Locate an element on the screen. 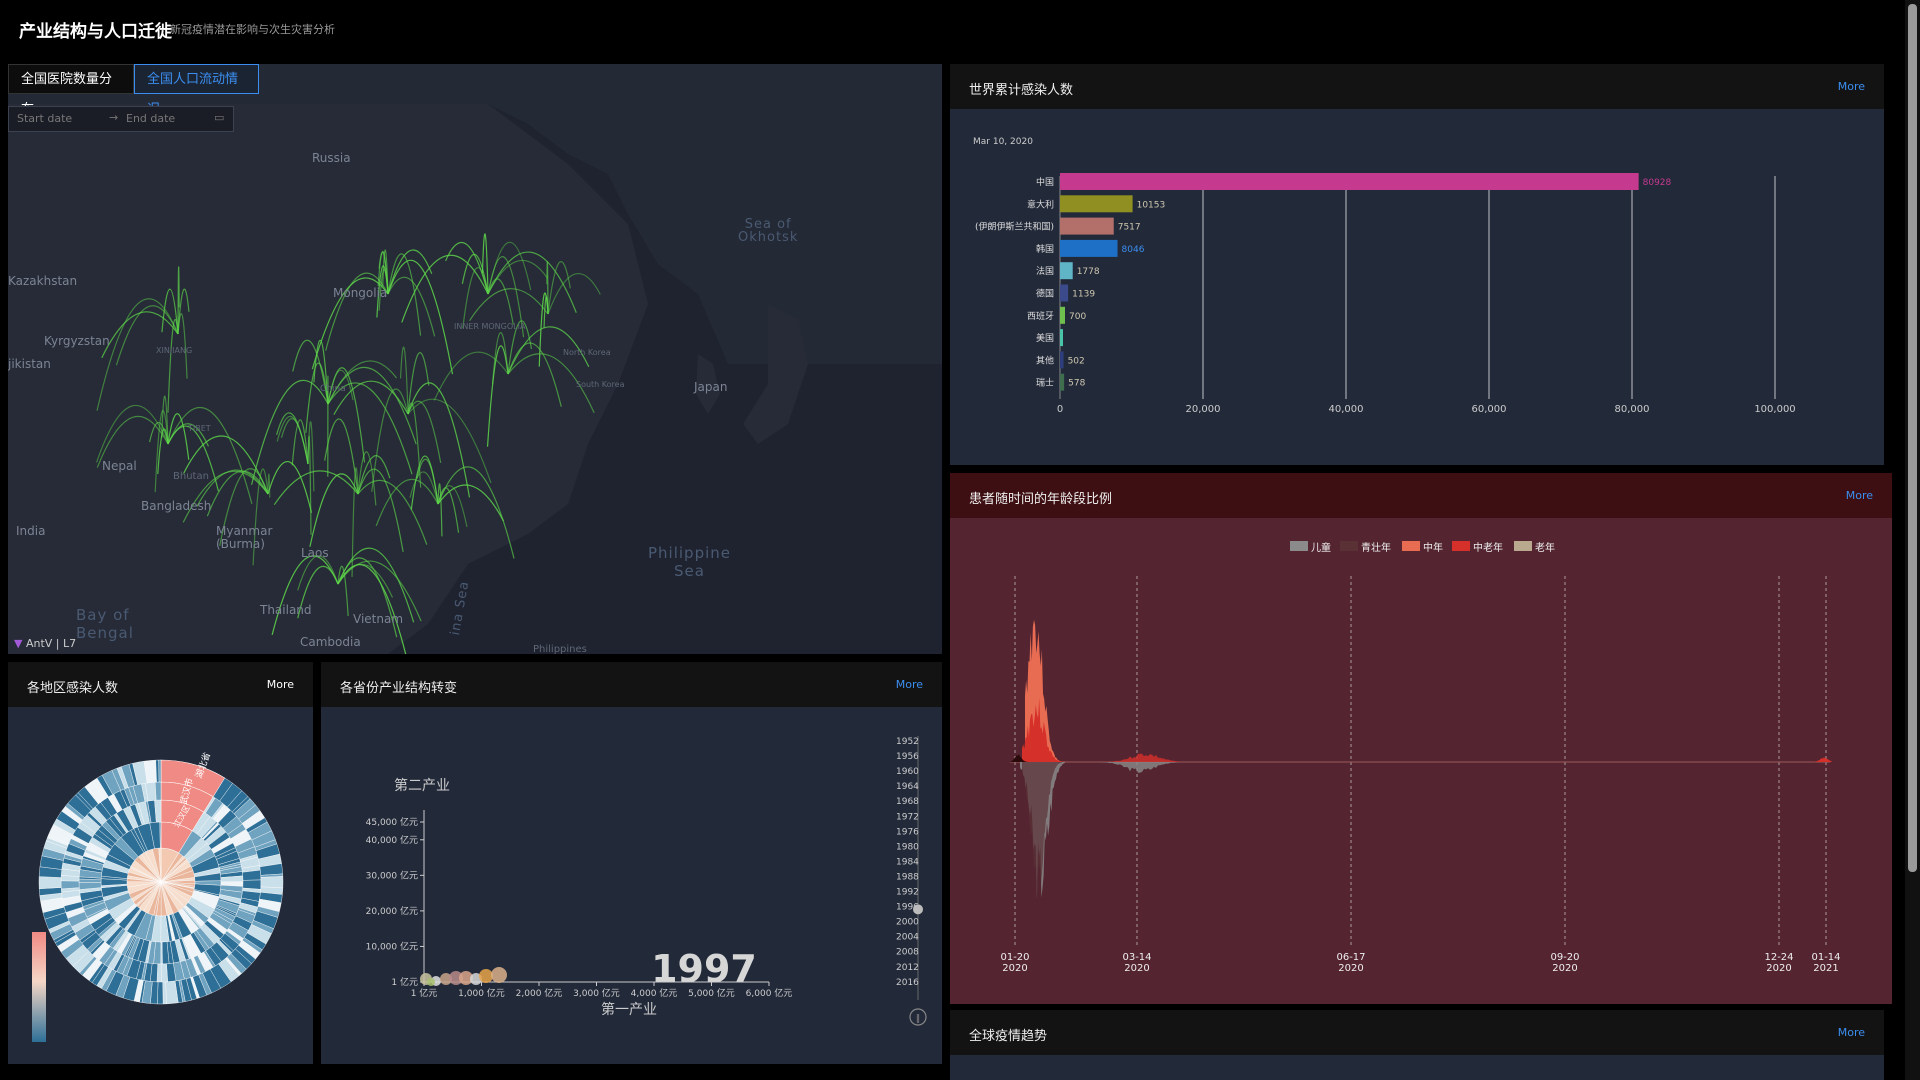 Image resolution: width=1920 pixels, height=1080 pixels. timeline-year-label: 2012 is located at coordinates (907, 968).